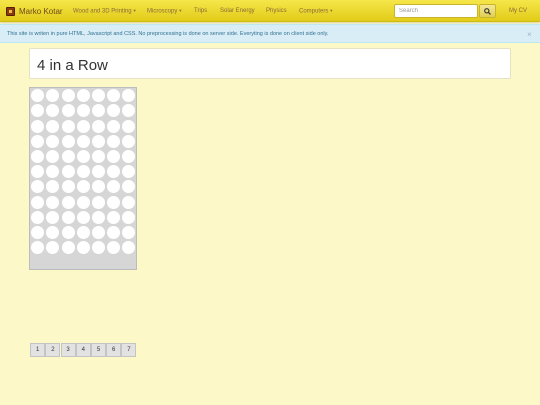 Image resolution: width=540 pixels, height=405 pixels. I want to click on drop-column-button-6: 6, so click(114, 350).